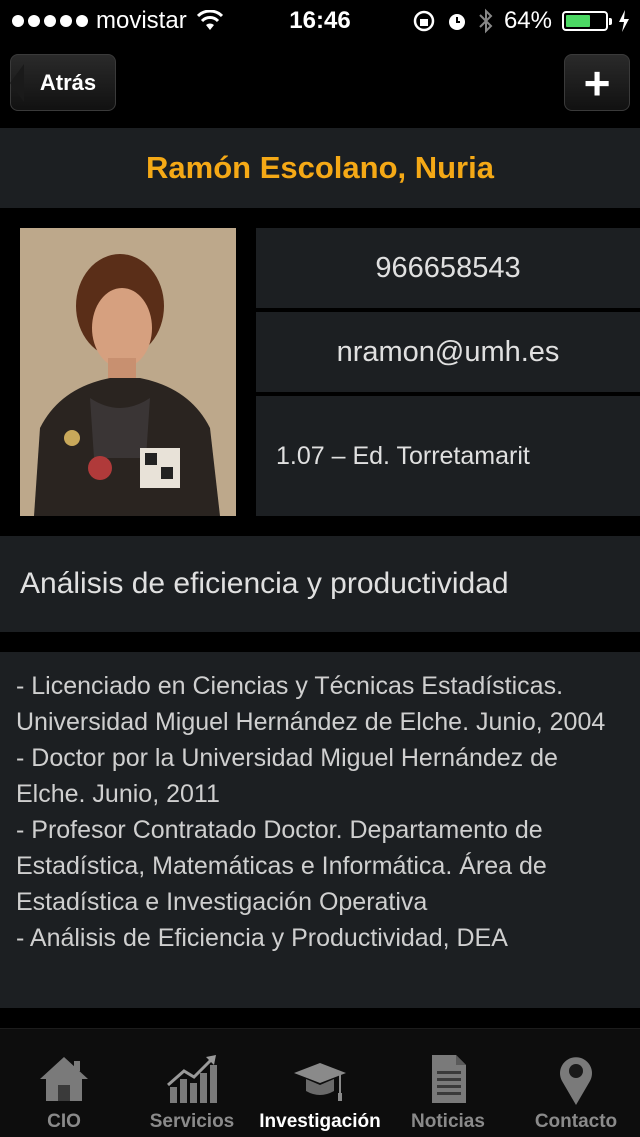  What do you see at coordinates (576, 1121) in the screenshot?
I see `tab-label: Contacto` at bounding box center [576, 1121].